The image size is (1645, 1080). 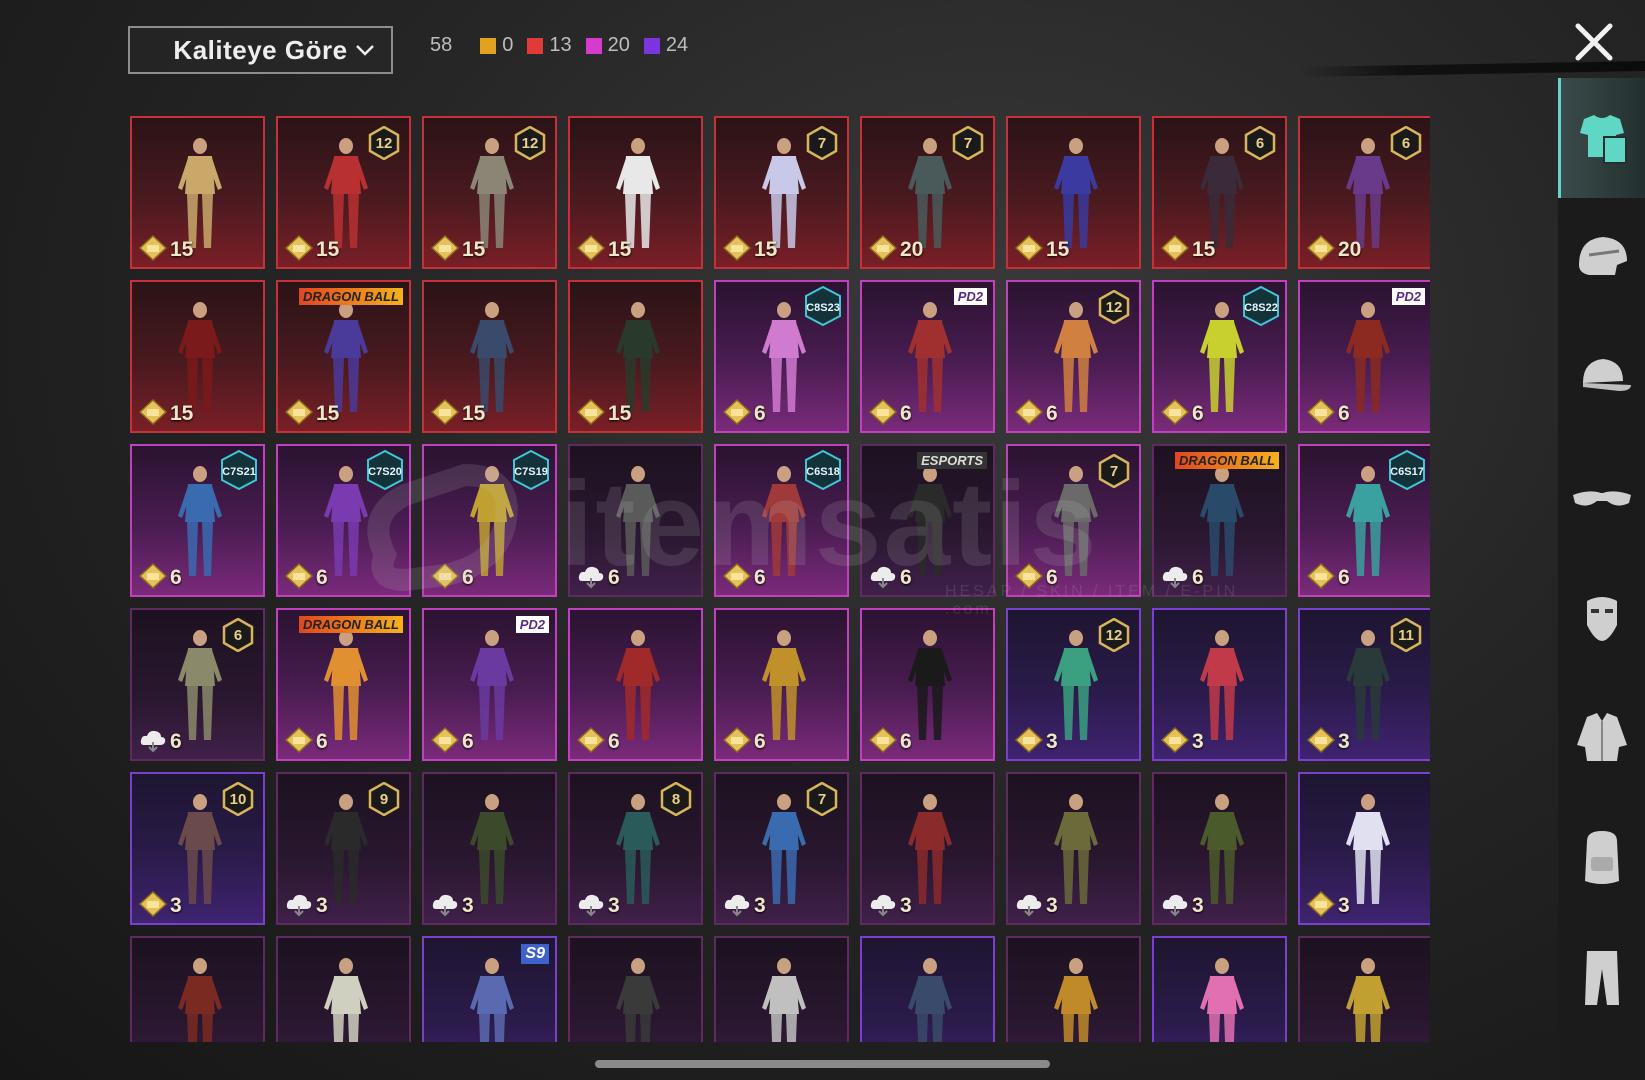 What do you see at coordinates (343, 848) in the screenshot?
I see `item-card: 93` at bounding box center [343, 848].